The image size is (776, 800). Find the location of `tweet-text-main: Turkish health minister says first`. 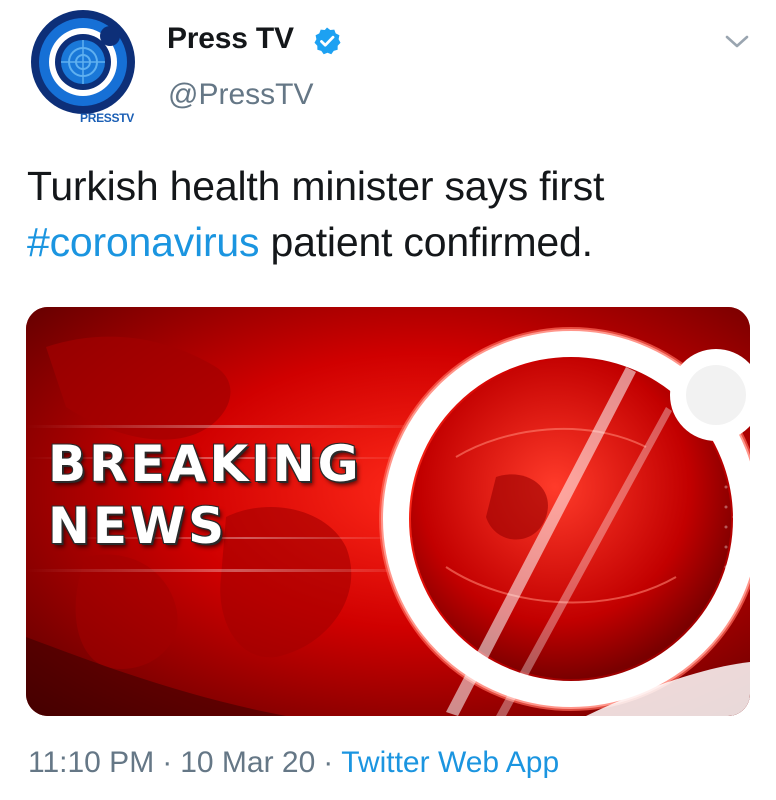

tweet-text-main: Turkish health minister says first is located at coordinates (316, 186).